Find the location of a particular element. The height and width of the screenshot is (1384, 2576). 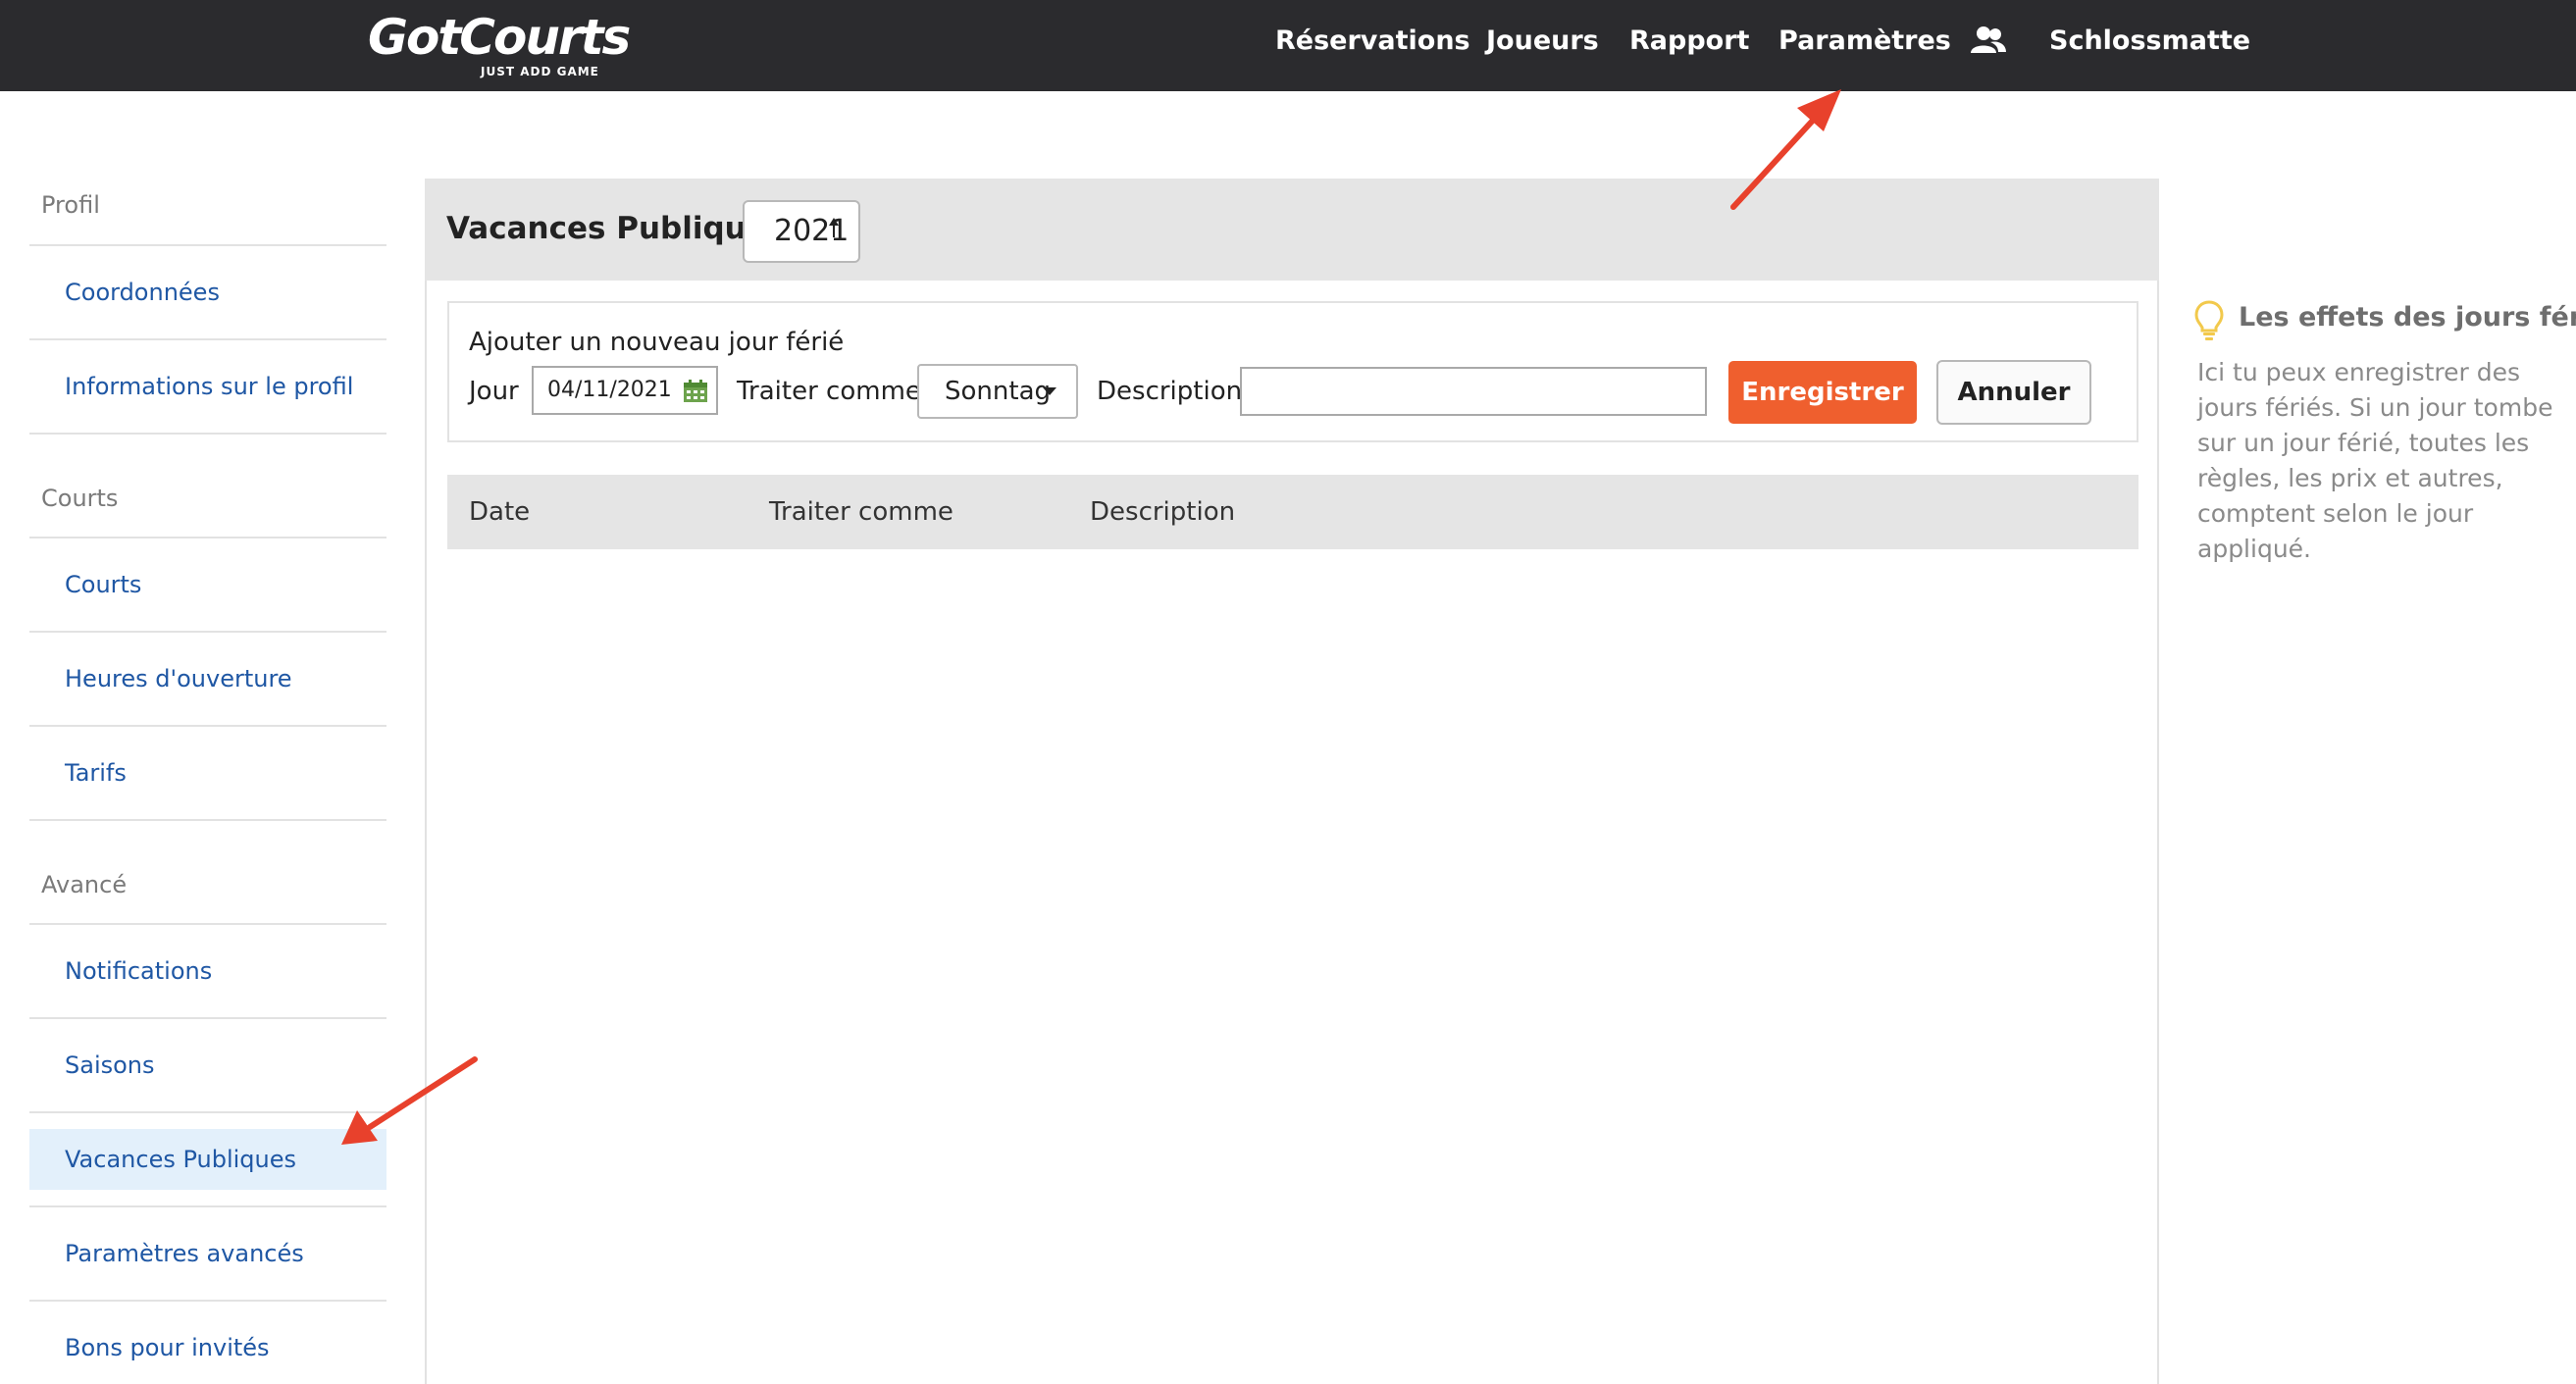

sidebar-item-bons-invites: Bons pour invités is located at coordinates (207, 1347).